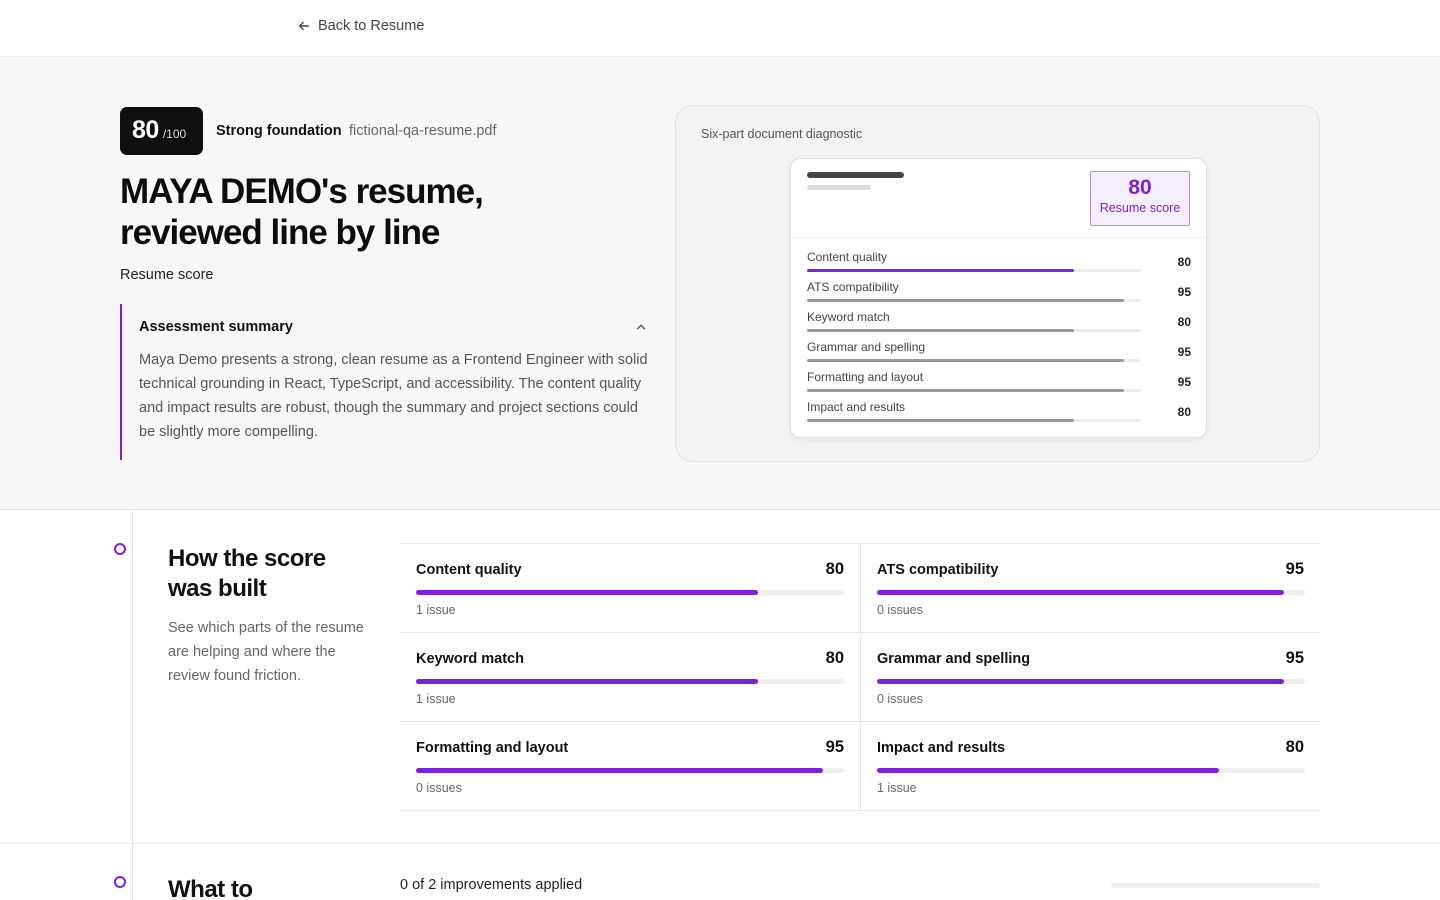 This screenshot has height=900, width=1440. I want to click on document-divider, so click(998, 237).